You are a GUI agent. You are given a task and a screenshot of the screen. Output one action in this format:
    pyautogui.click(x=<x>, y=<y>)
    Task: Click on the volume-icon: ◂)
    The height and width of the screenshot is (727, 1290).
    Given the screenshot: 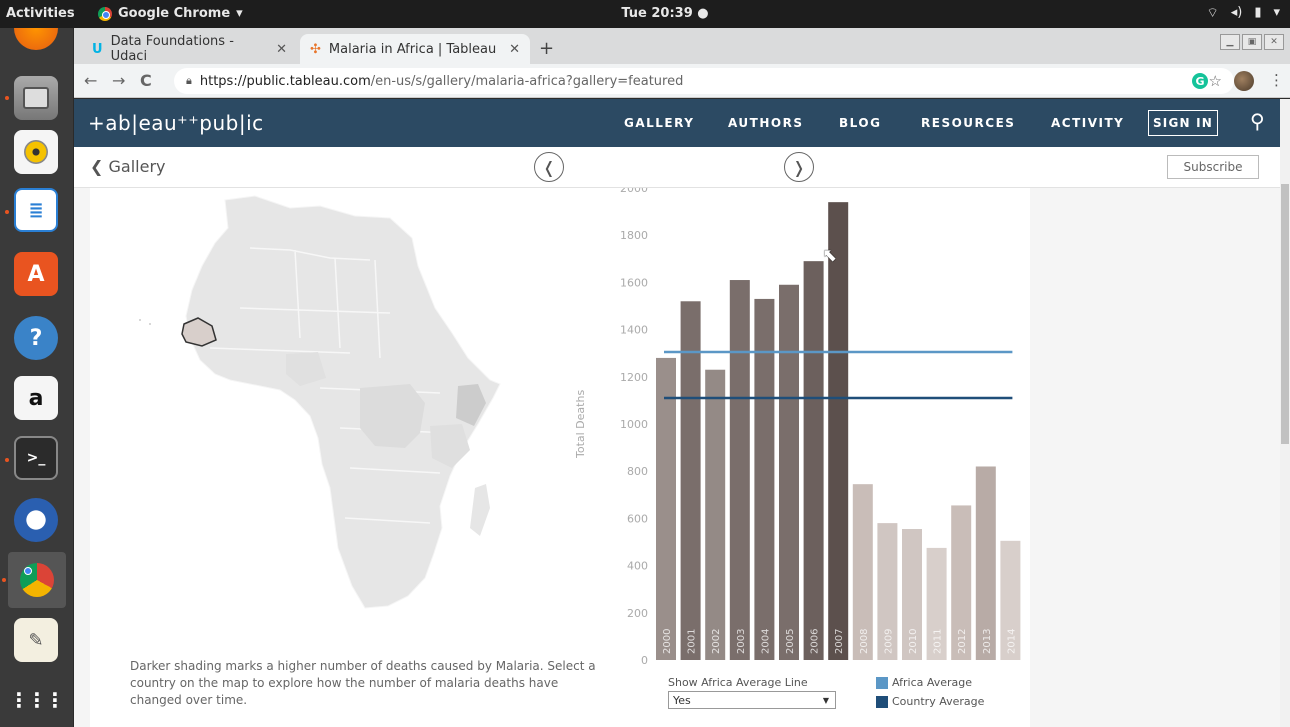 What is the action you would take?
    pyautogui.click(x=1236, y=12)
    